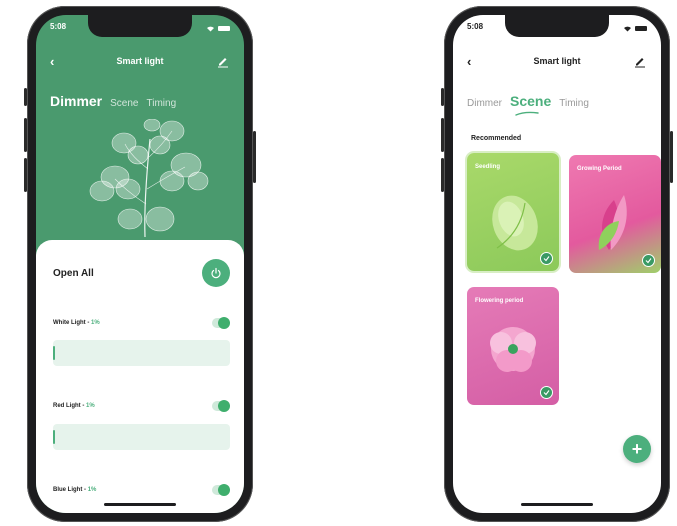 This screenshot has height=526, width=677. Describe the element at coordinates (527, 113) in the screenshot. I see `active-tab-underline` at that location.